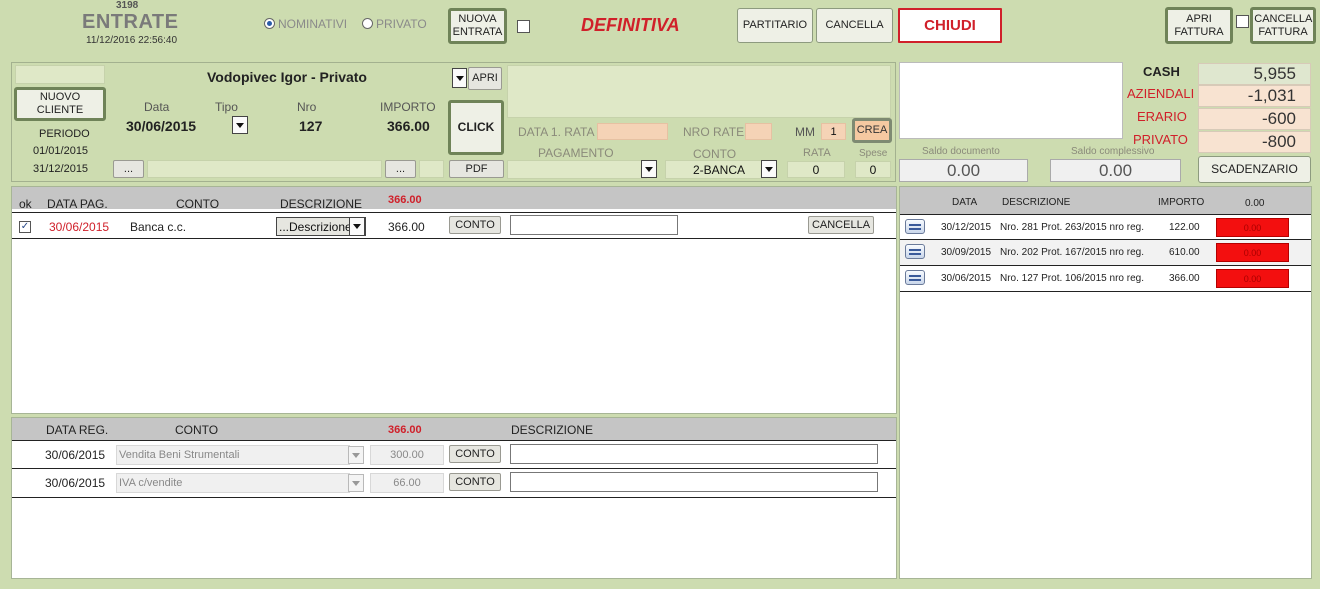 Image resolution: width=1320 pixels, height=589 pixels. What do you see at coordinates (394, 24) in the screenshot?
I see `radio-privato: PRIVATO` at bounding box center [394, 24].